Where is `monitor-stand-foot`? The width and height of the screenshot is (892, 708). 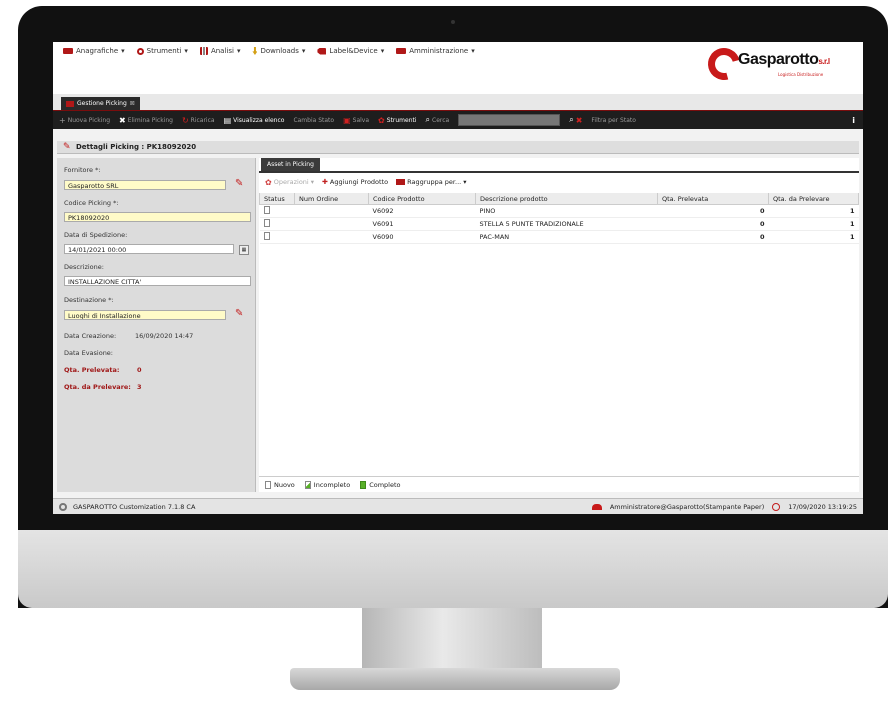
monitor-stand-foot is located at coordinates (455, 679).